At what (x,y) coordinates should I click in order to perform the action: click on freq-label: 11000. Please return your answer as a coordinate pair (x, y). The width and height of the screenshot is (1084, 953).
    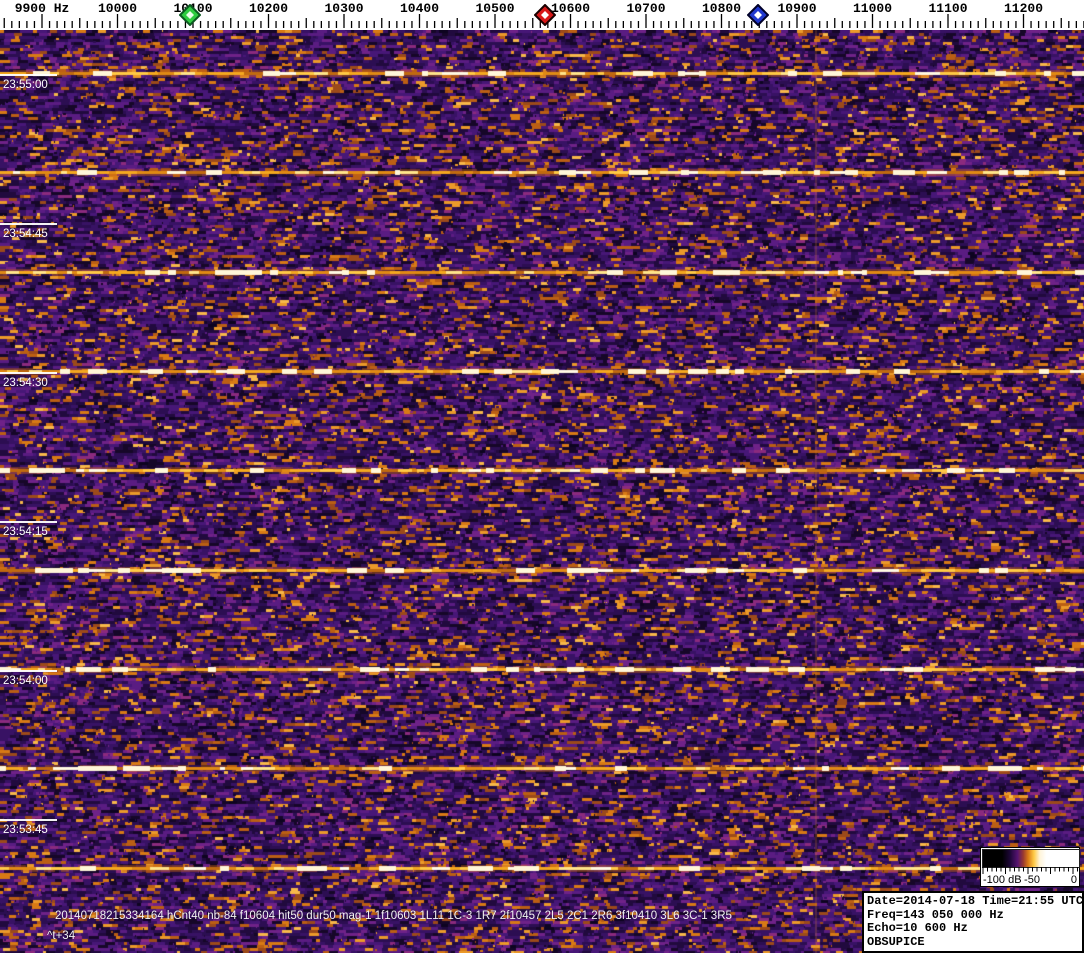
    Looking at the image, I should click on (872, 8).